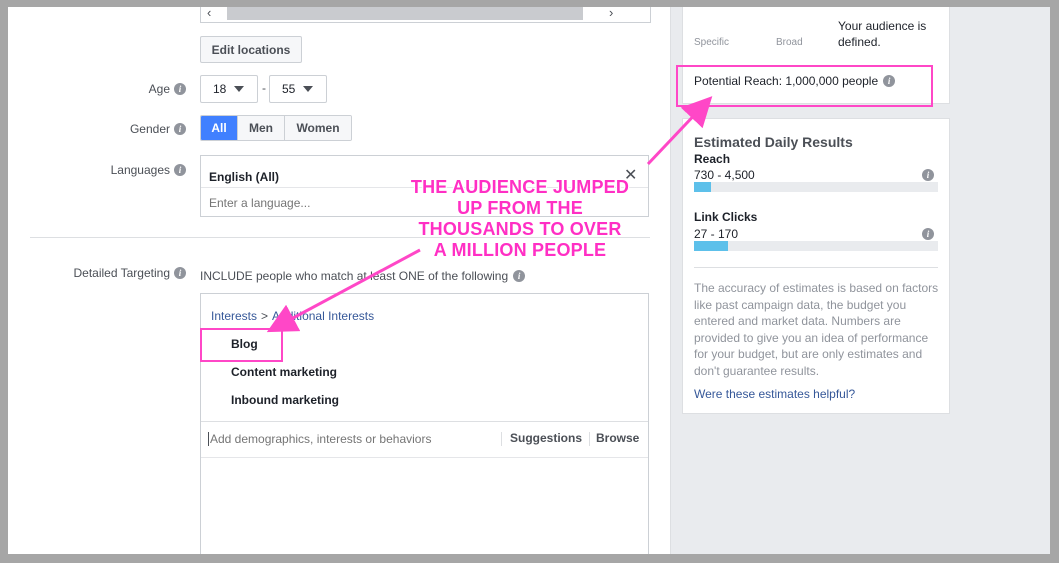  What do you see at coordinates (520, 187) in the screenshot?
I see `annotation-line-1: THE AUDIENCE JUMPED` at bounding box center [520, 187].